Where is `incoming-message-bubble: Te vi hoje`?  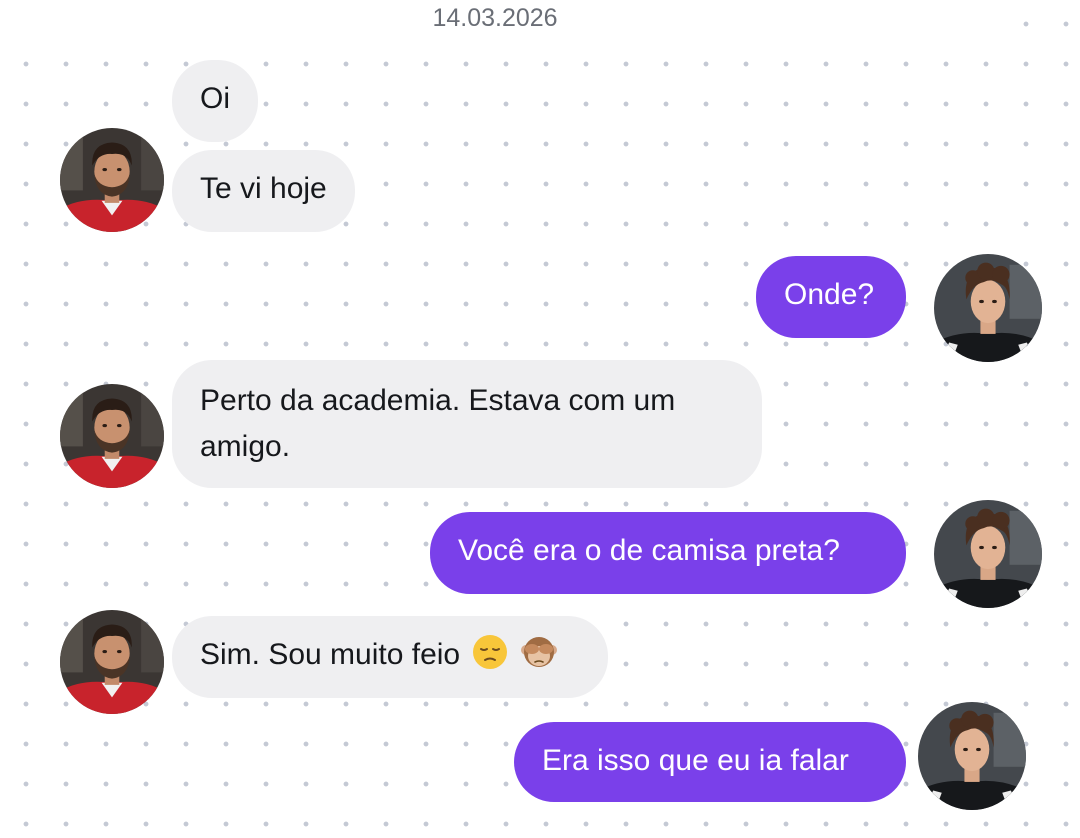 incoming-message-bubble: Te vi hoje is located at coordinates (263, 191).